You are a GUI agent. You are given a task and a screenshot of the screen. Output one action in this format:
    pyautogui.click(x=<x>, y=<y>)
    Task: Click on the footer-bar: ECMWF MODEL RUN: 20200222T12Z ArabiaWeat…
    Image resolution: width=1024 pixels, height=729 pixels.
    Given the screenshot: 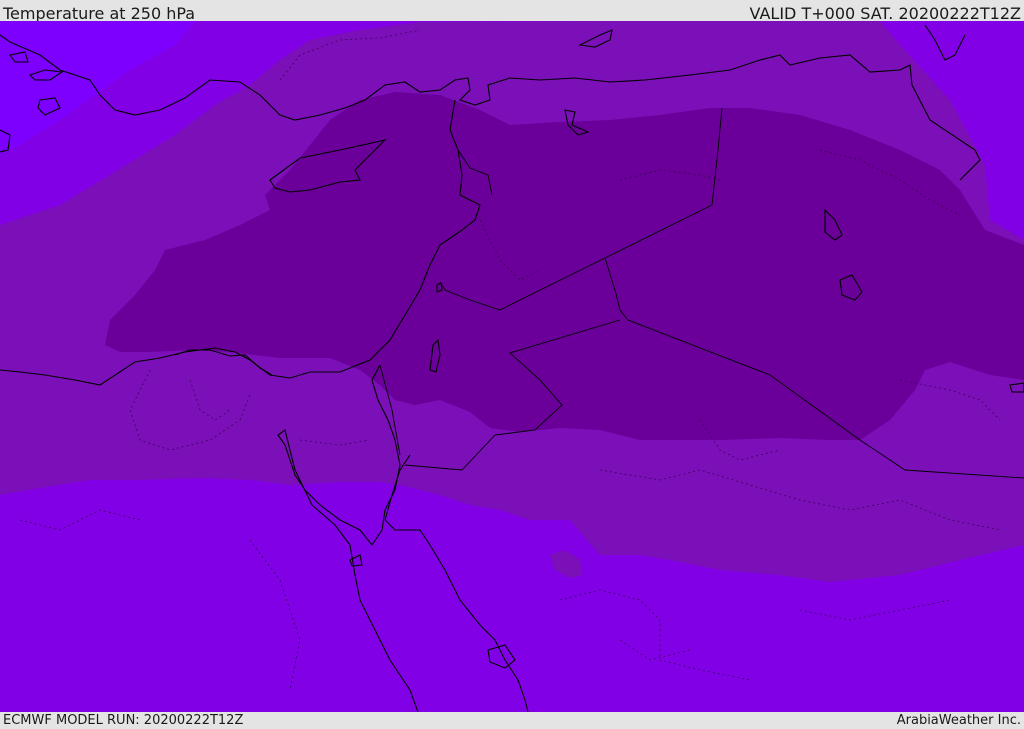 What is the action you would take?
    pyautogui.click(x=512, y=720)
    